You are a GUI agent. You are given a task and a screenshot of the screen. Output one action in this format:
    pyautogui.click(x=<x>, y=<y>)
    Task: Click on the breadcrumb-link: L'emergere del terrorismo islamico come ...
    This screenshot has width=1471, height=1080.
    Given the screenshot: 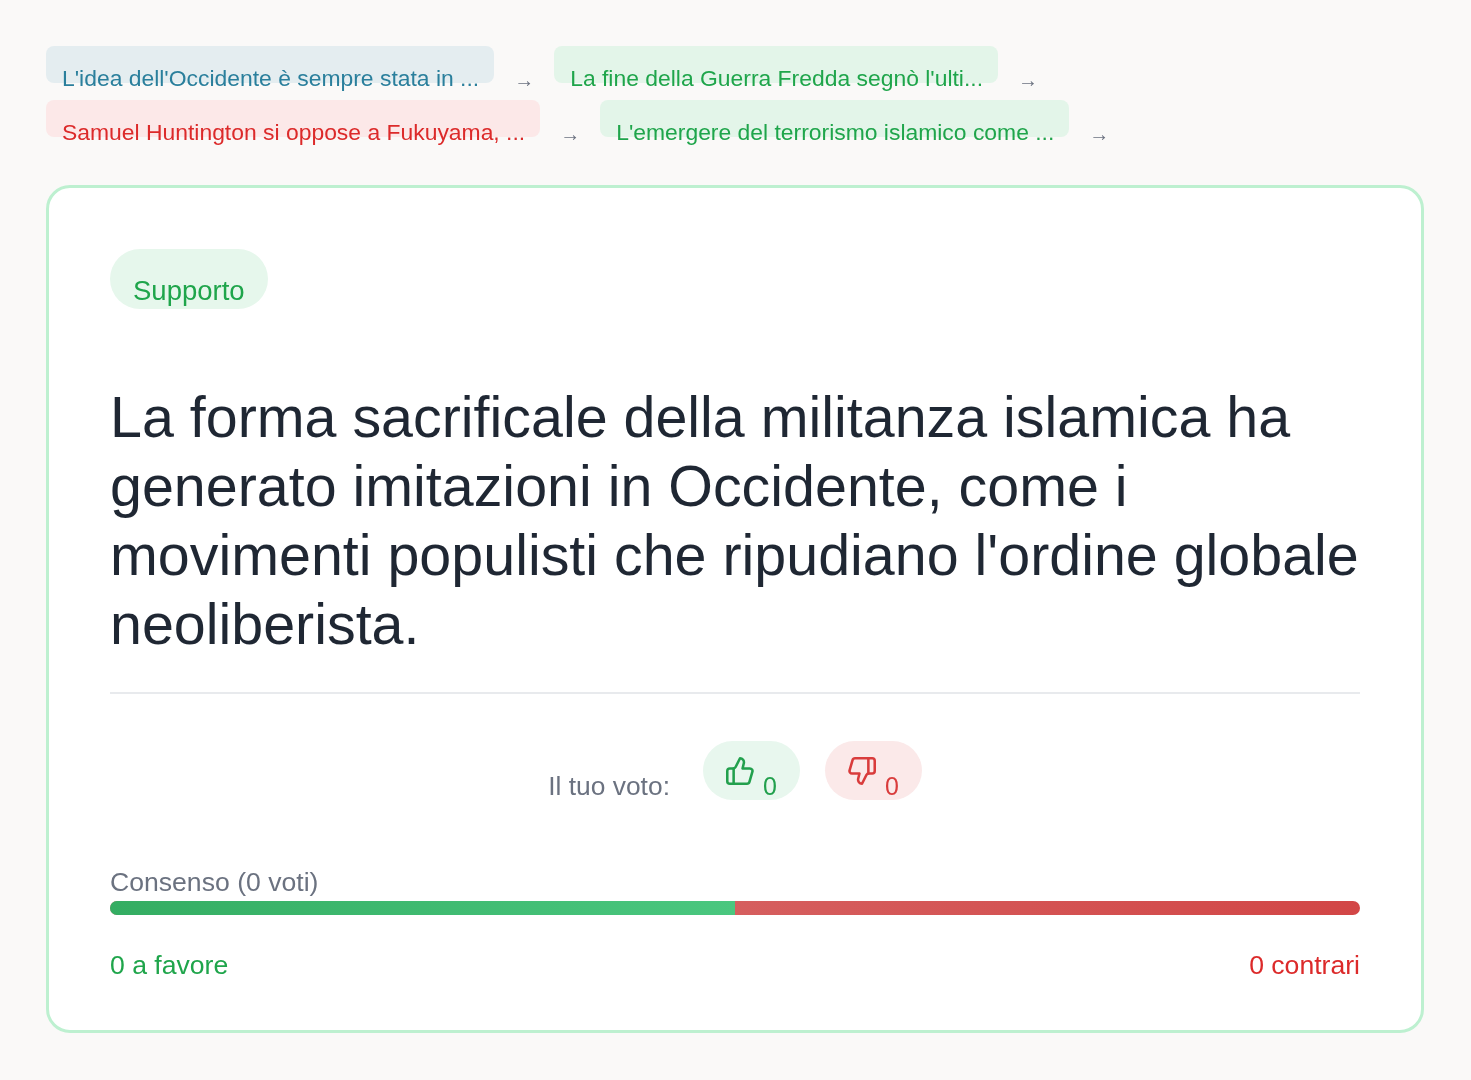 What is the action you would take?
    pyautogui.click(x=835, y=123)
    